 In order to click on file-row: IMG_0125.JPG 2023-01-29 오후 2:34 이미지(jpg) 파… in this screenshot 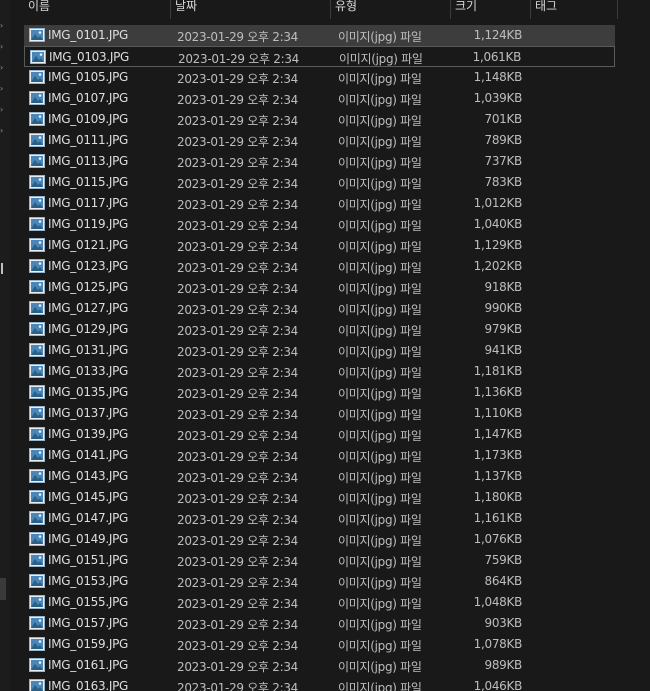, I will do `click(319, 287)`.